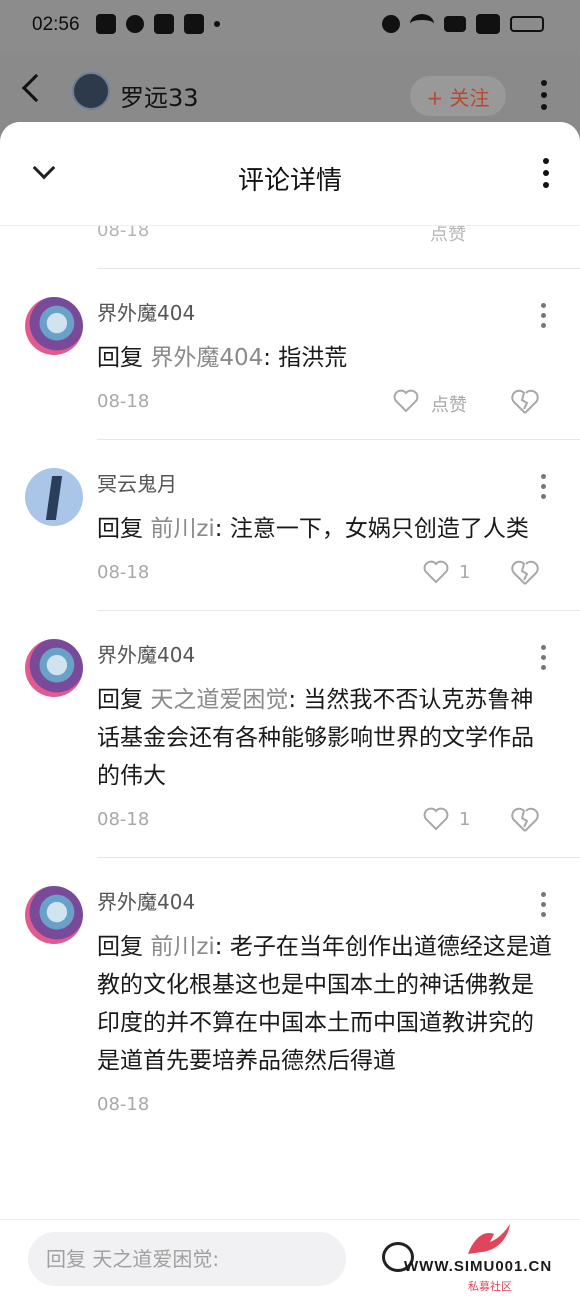  I want to click on system-icons, so click(463, 24).